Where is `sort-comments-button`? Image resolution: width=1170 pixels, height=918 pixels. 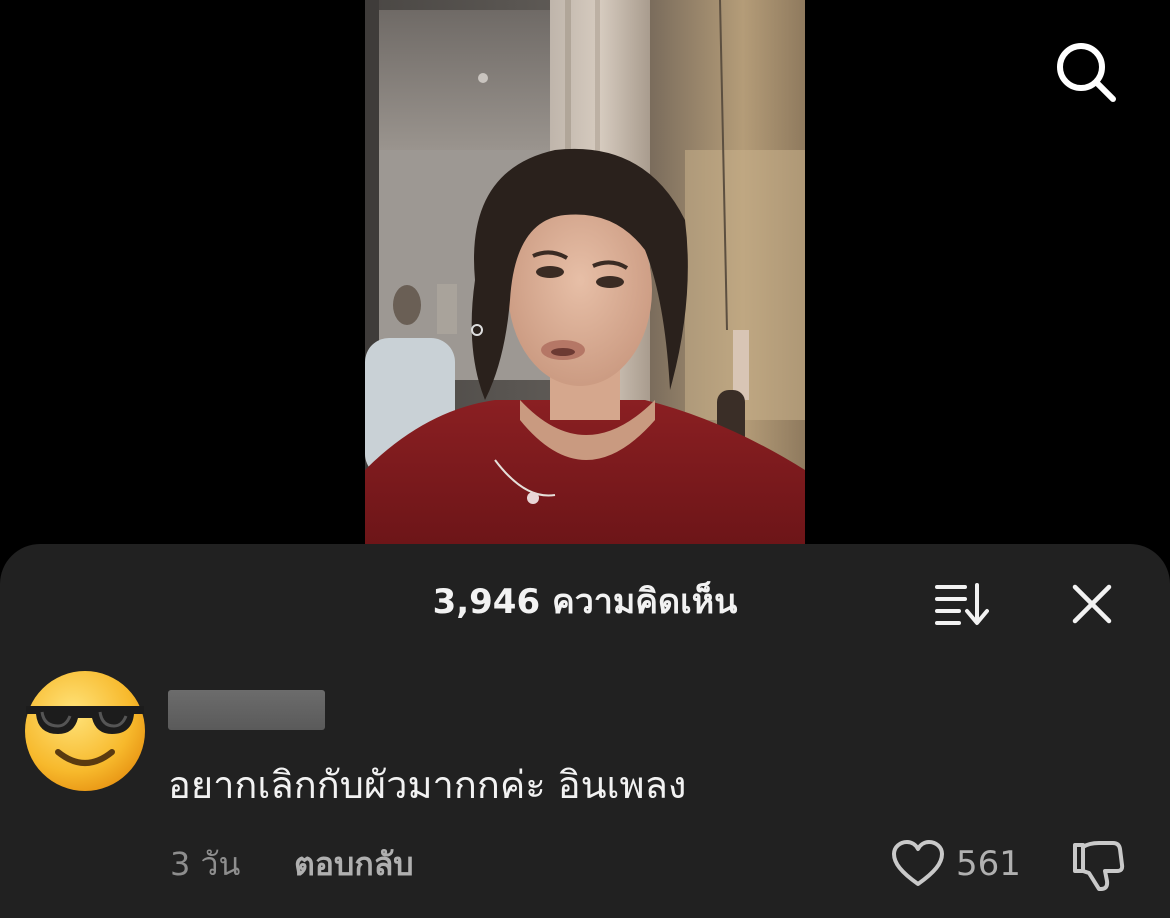 sort-comments-button is located at coordinates (961, 604).